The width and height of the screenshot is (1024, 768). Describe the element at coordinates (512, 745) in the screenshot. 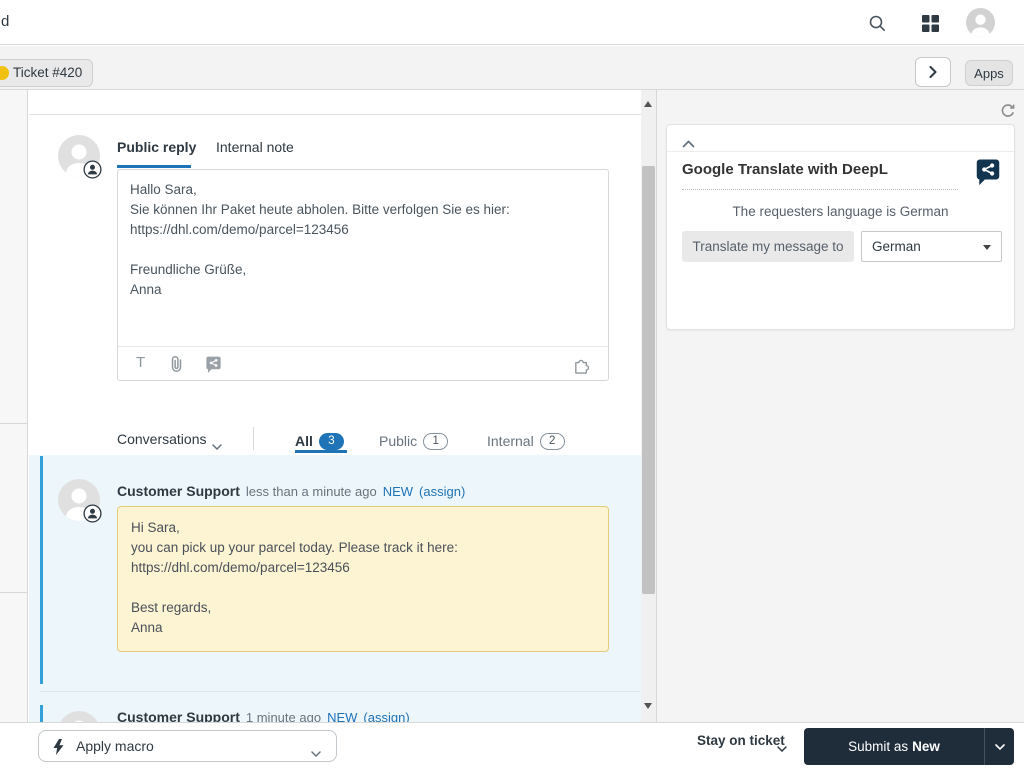

I see `ticket-footer-bar: Apply macro Stay on ticket Submit as New` at that location.